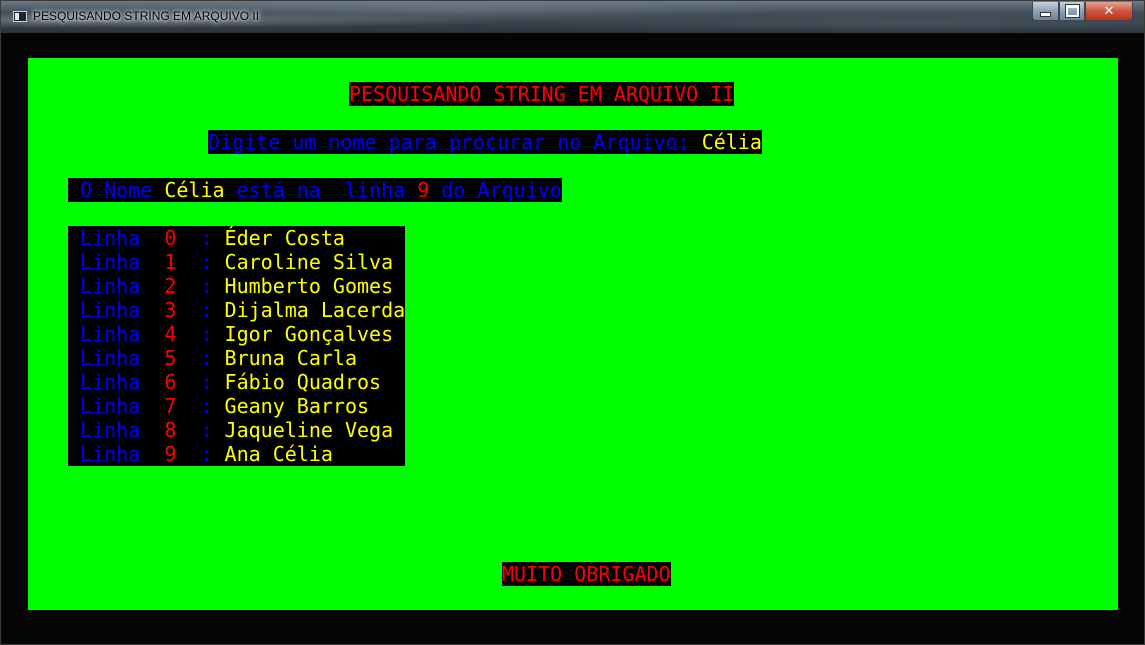 The width and height of the screenshot is (1145, 645). I want to click on close-icon: ✕, so click(1109, 11).